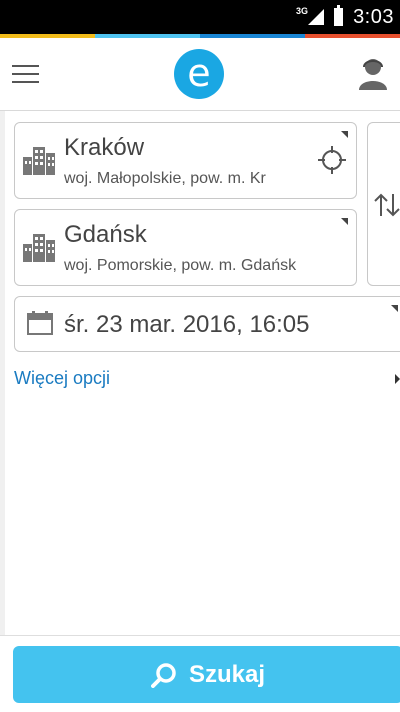 Image resolution: width=400 pixels, height=712 pixels. I want to click on app-bar: e, so click(200, 74).